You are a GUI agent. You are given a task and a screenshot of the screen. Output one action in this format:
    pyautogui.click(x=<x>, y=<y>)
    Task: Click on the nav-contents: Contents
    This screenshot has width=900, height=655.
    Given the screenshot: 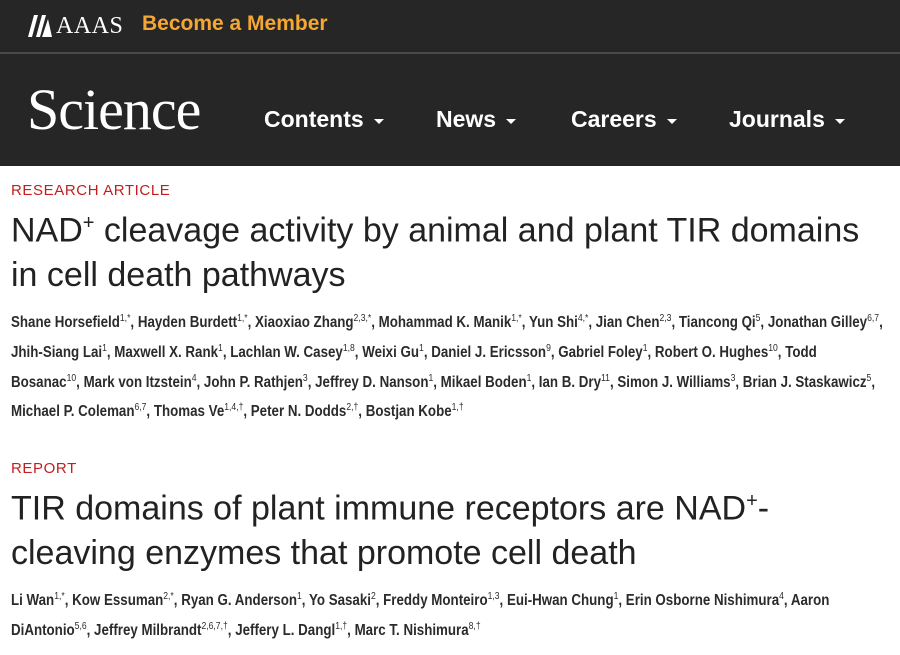 What is the action you would take?
    pyautogui.click(x=324, y=119)
    